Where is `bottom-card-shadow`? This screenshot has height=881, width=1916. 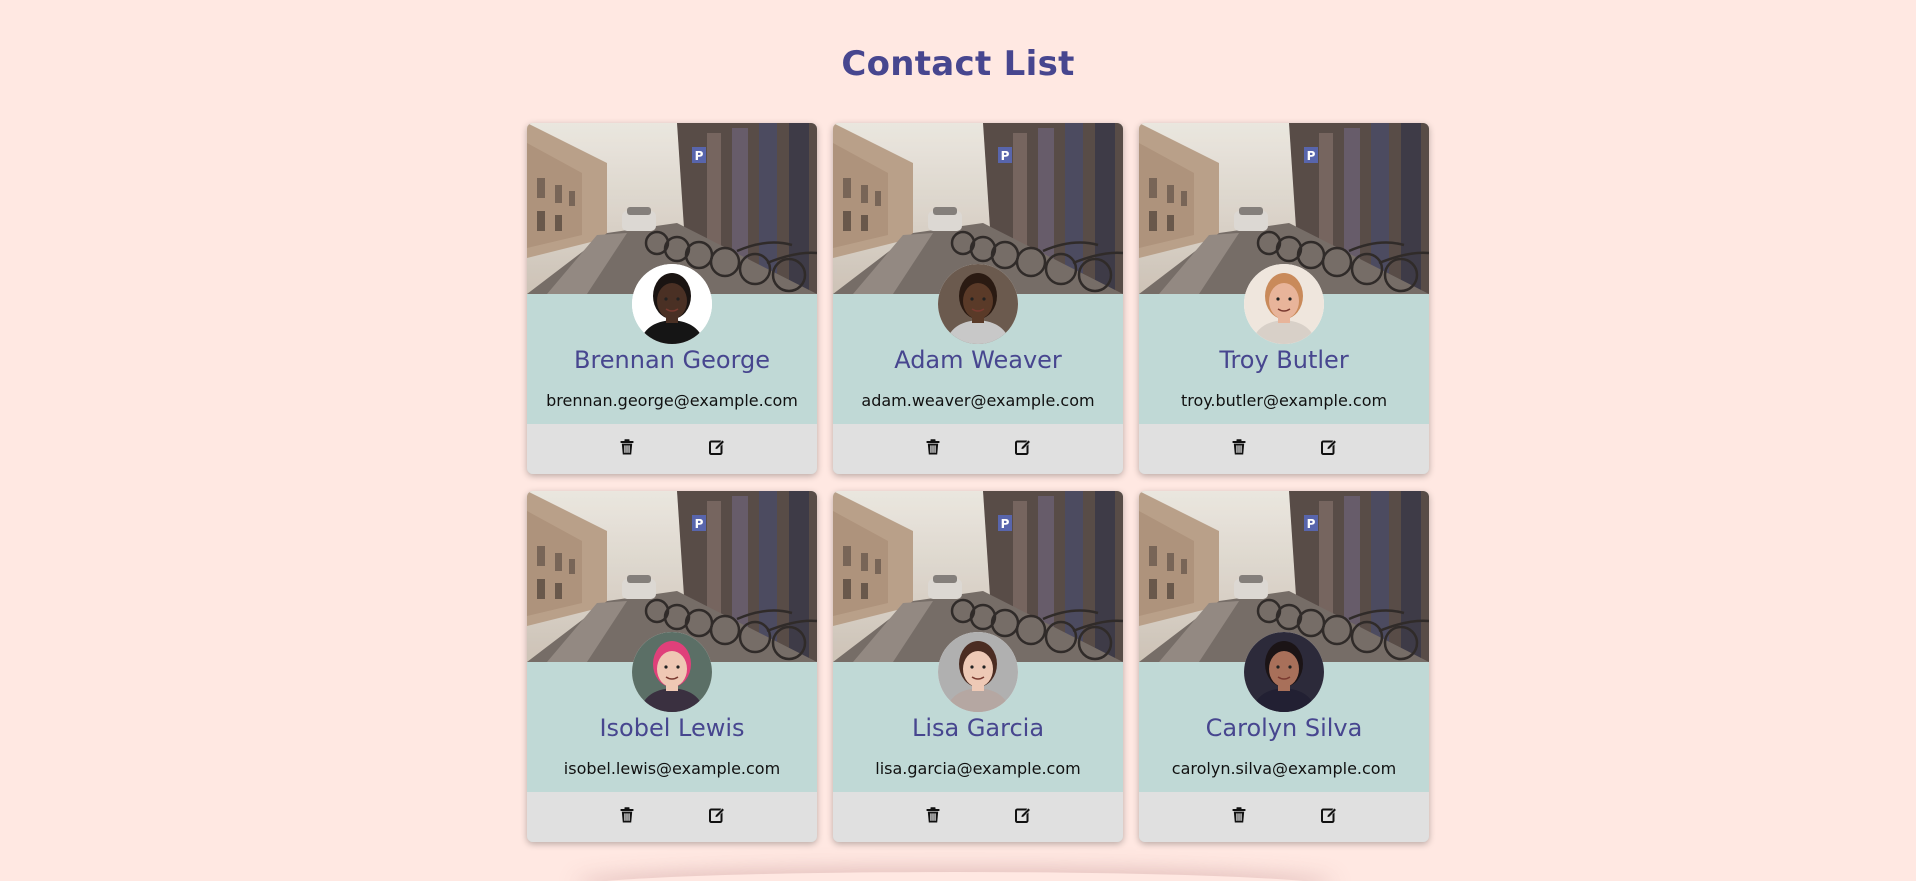
bottom-card-shadow is located at coordinates (955, 876).